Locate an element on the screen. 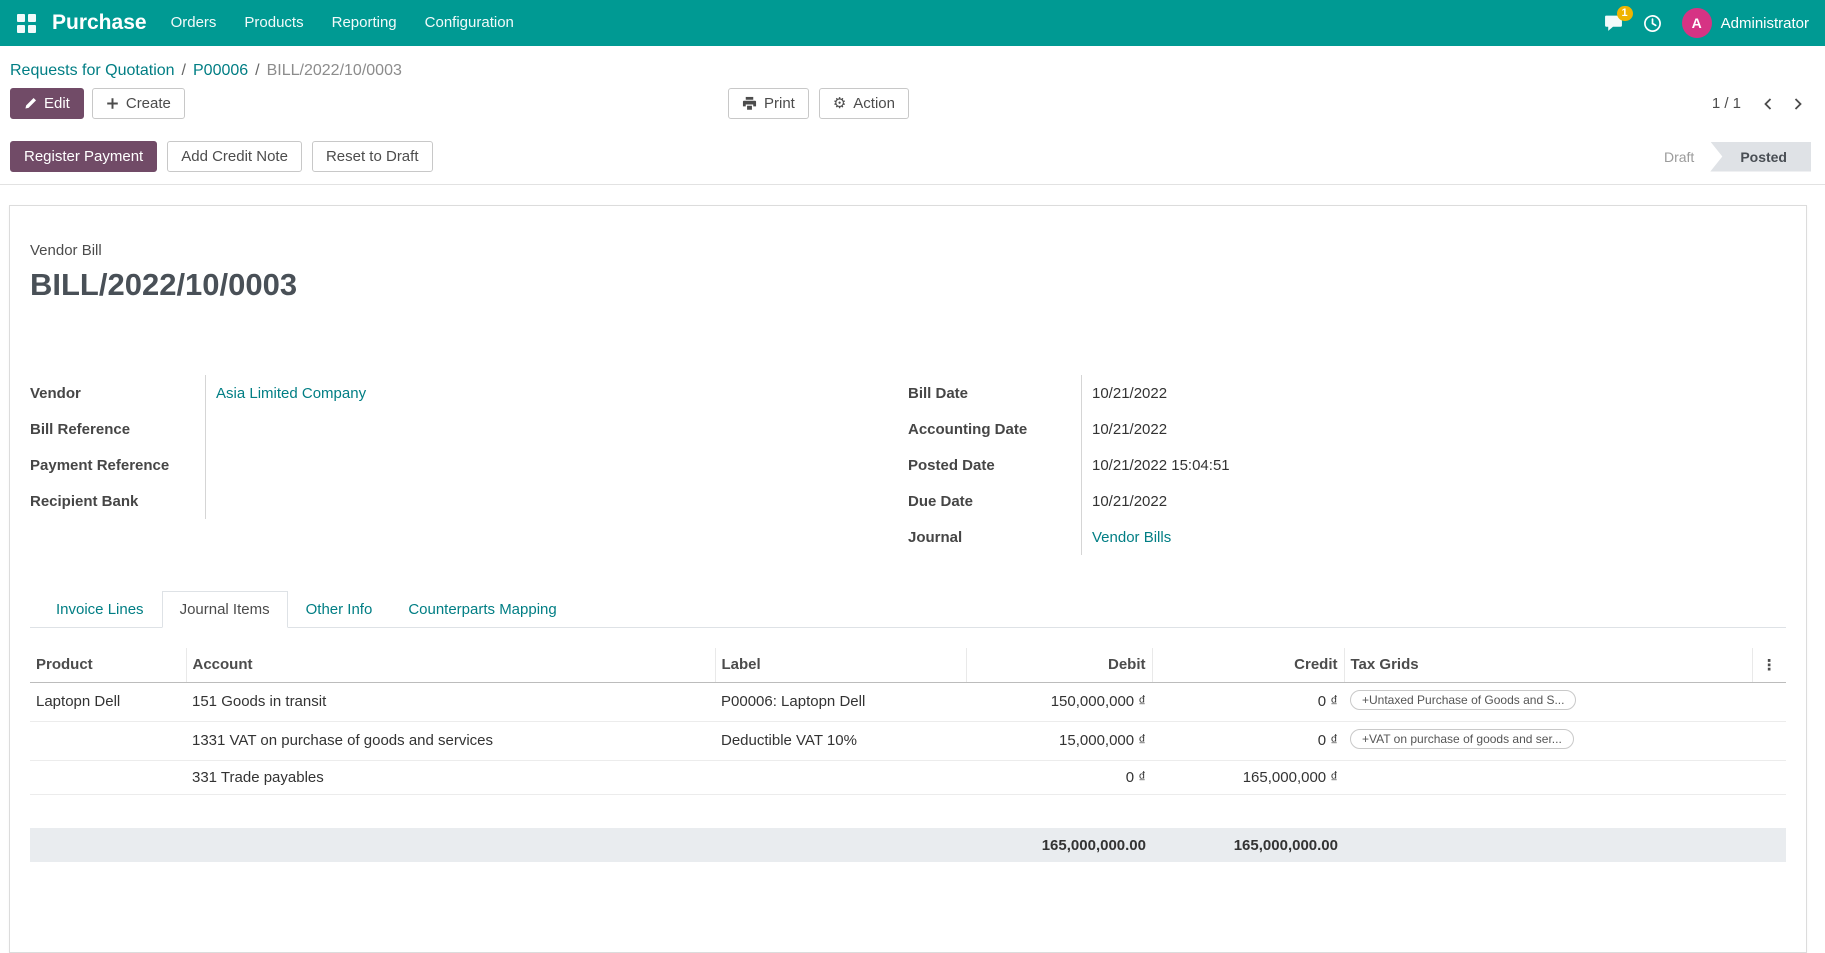 The image size is (1825, 953). edit-button: Edit is located at coordinates (47, 103).